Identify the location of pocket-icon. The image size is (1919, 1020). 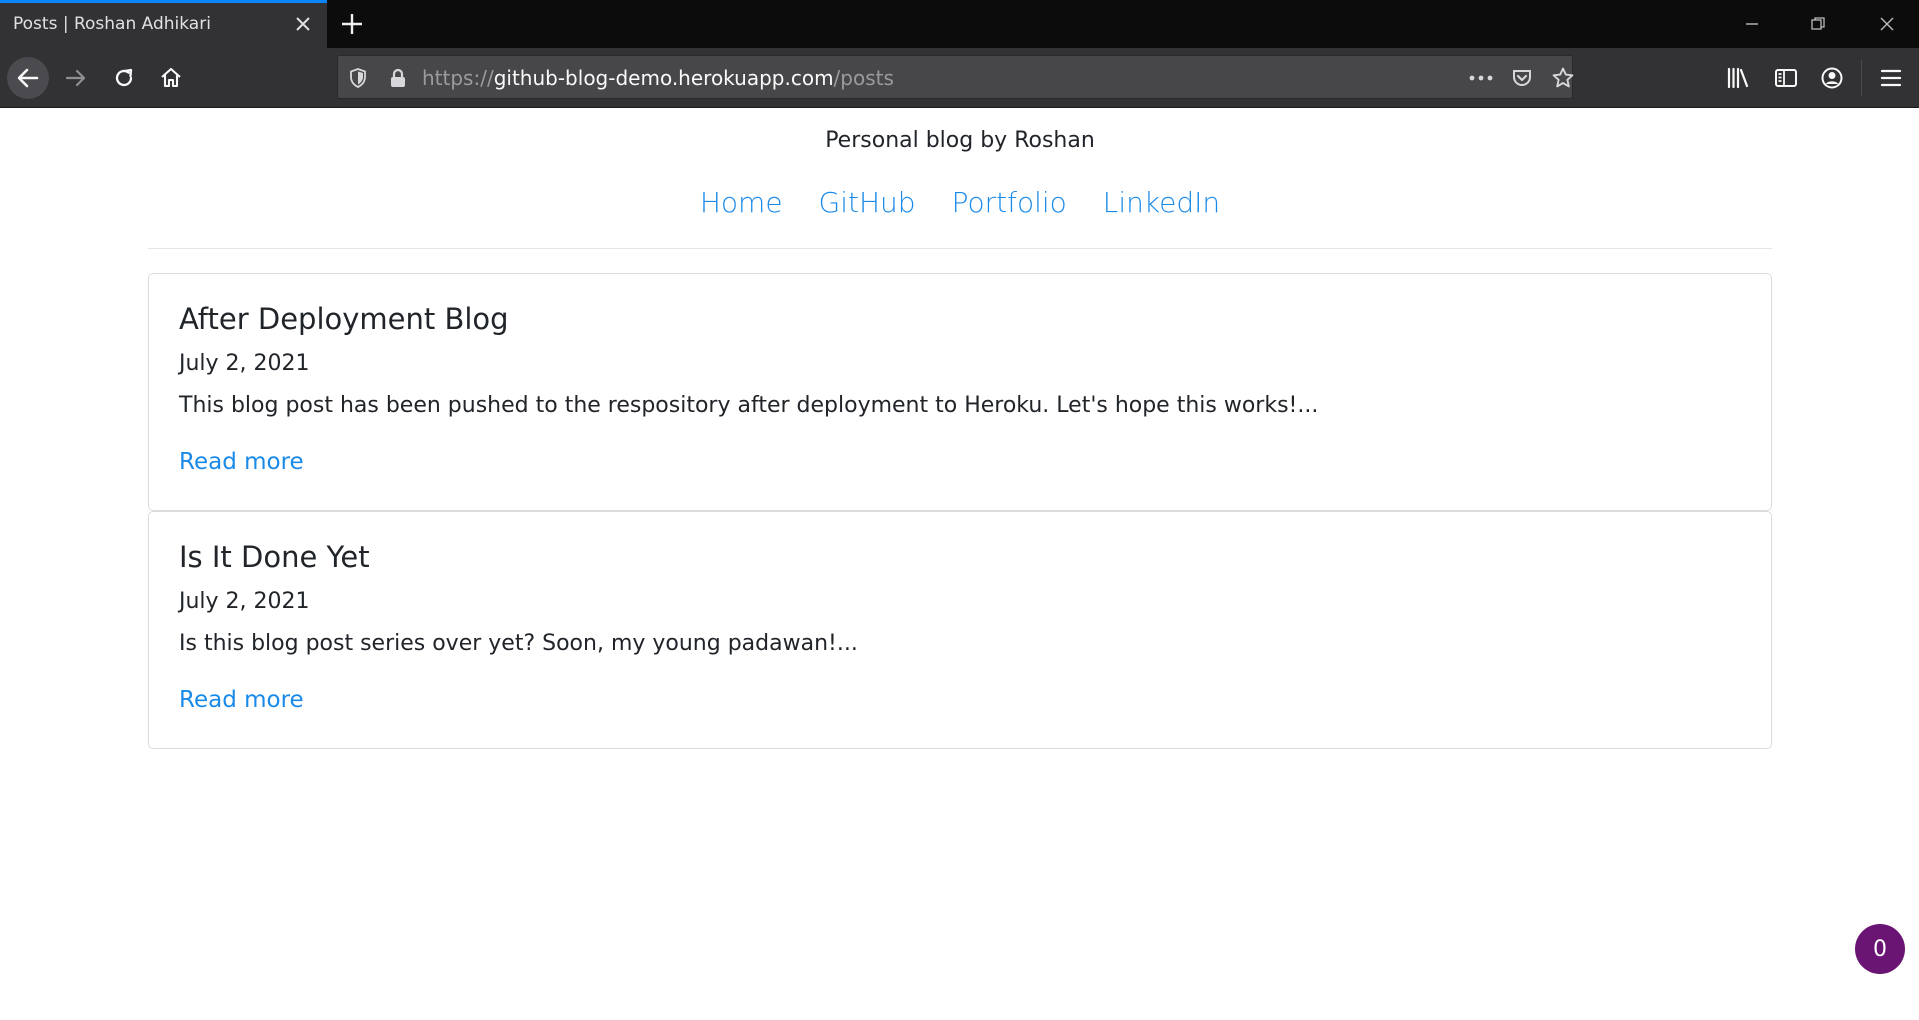
(1522, 78).